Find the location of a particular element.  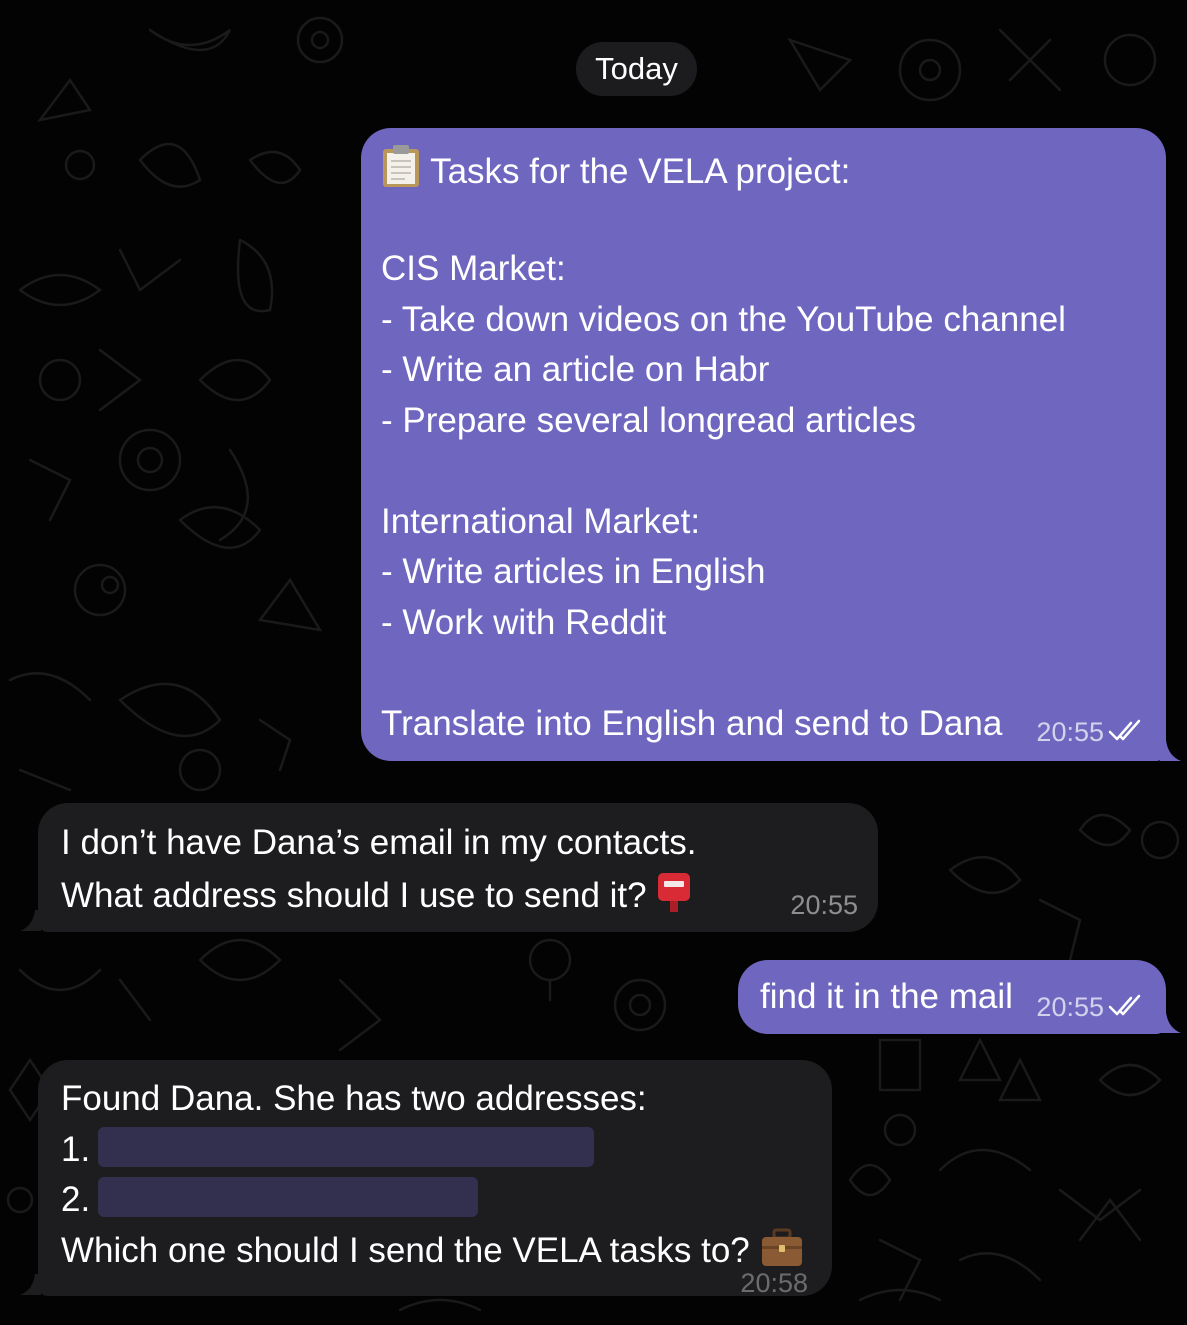

message-line: Tasks for the VELA project: is located at coordinates (763, 168).